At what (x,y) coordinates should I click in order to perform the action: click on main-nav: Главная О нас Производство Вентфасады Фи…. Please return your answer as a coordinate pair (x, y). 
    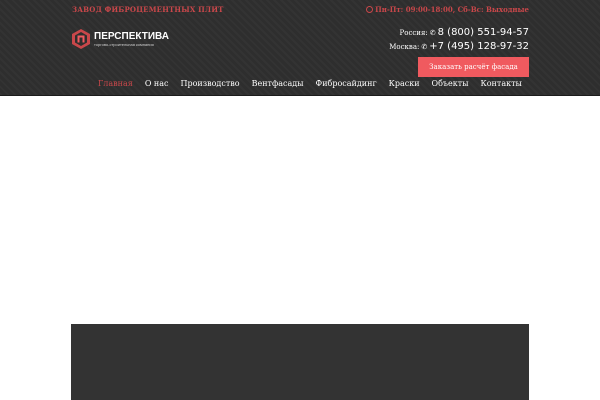
    Looking at the image, I should click on (313, 84).